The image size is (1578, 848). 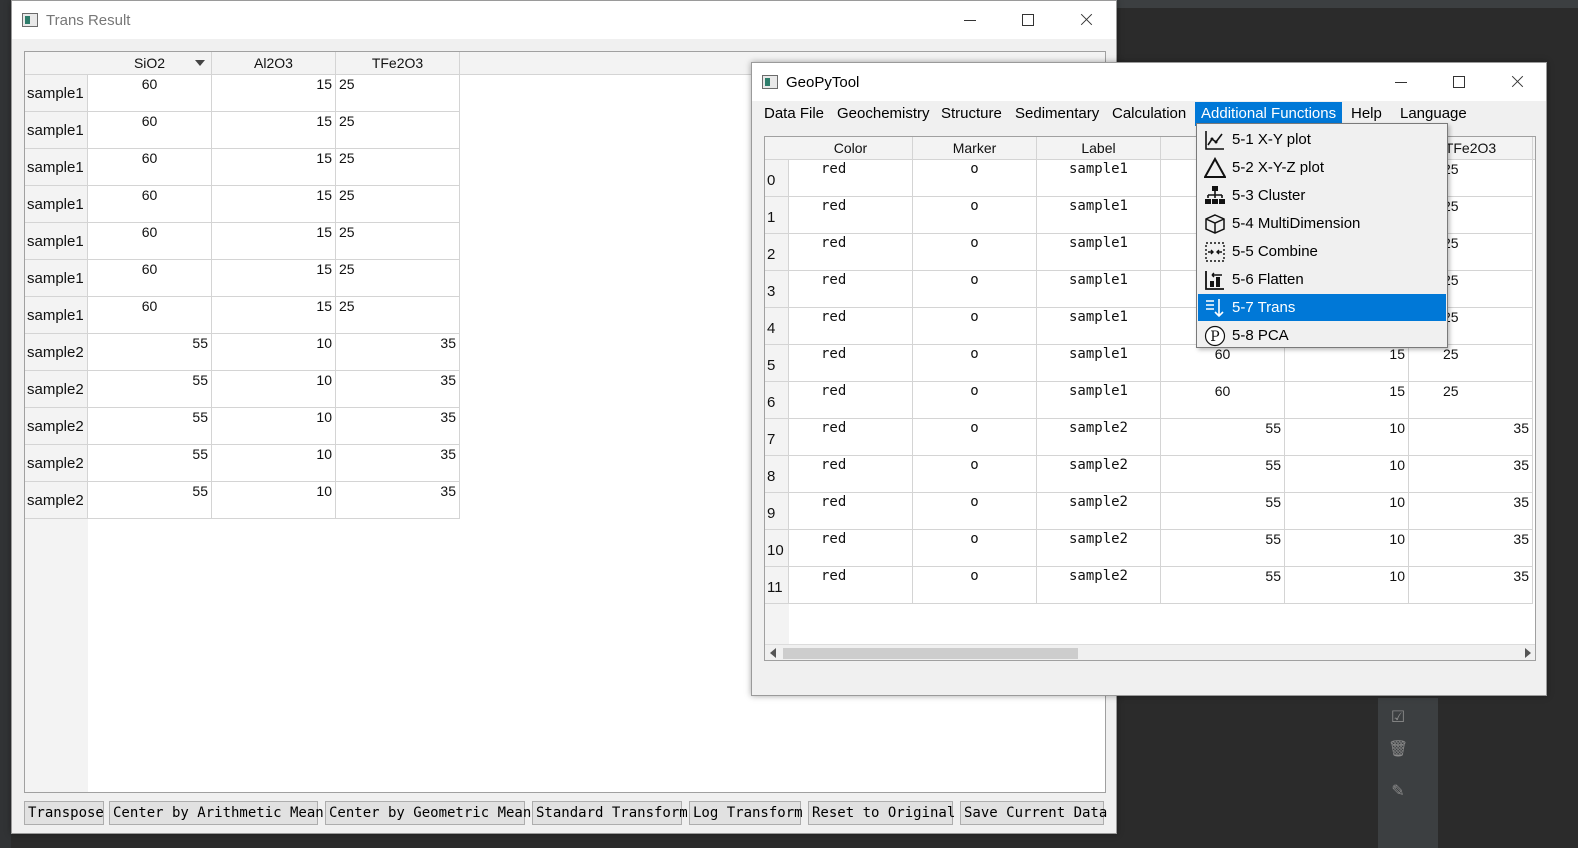 I want to click on menu-item-5-6-flatten: 5-6 Flatten, so click(x=1322, y=279).